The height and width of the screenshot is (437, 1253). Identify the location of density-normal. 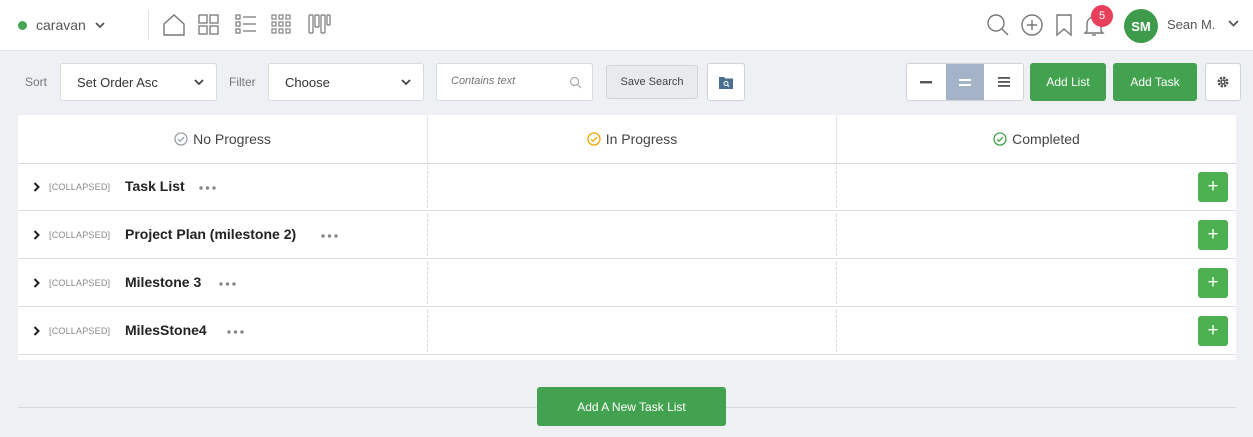
(965, 82).